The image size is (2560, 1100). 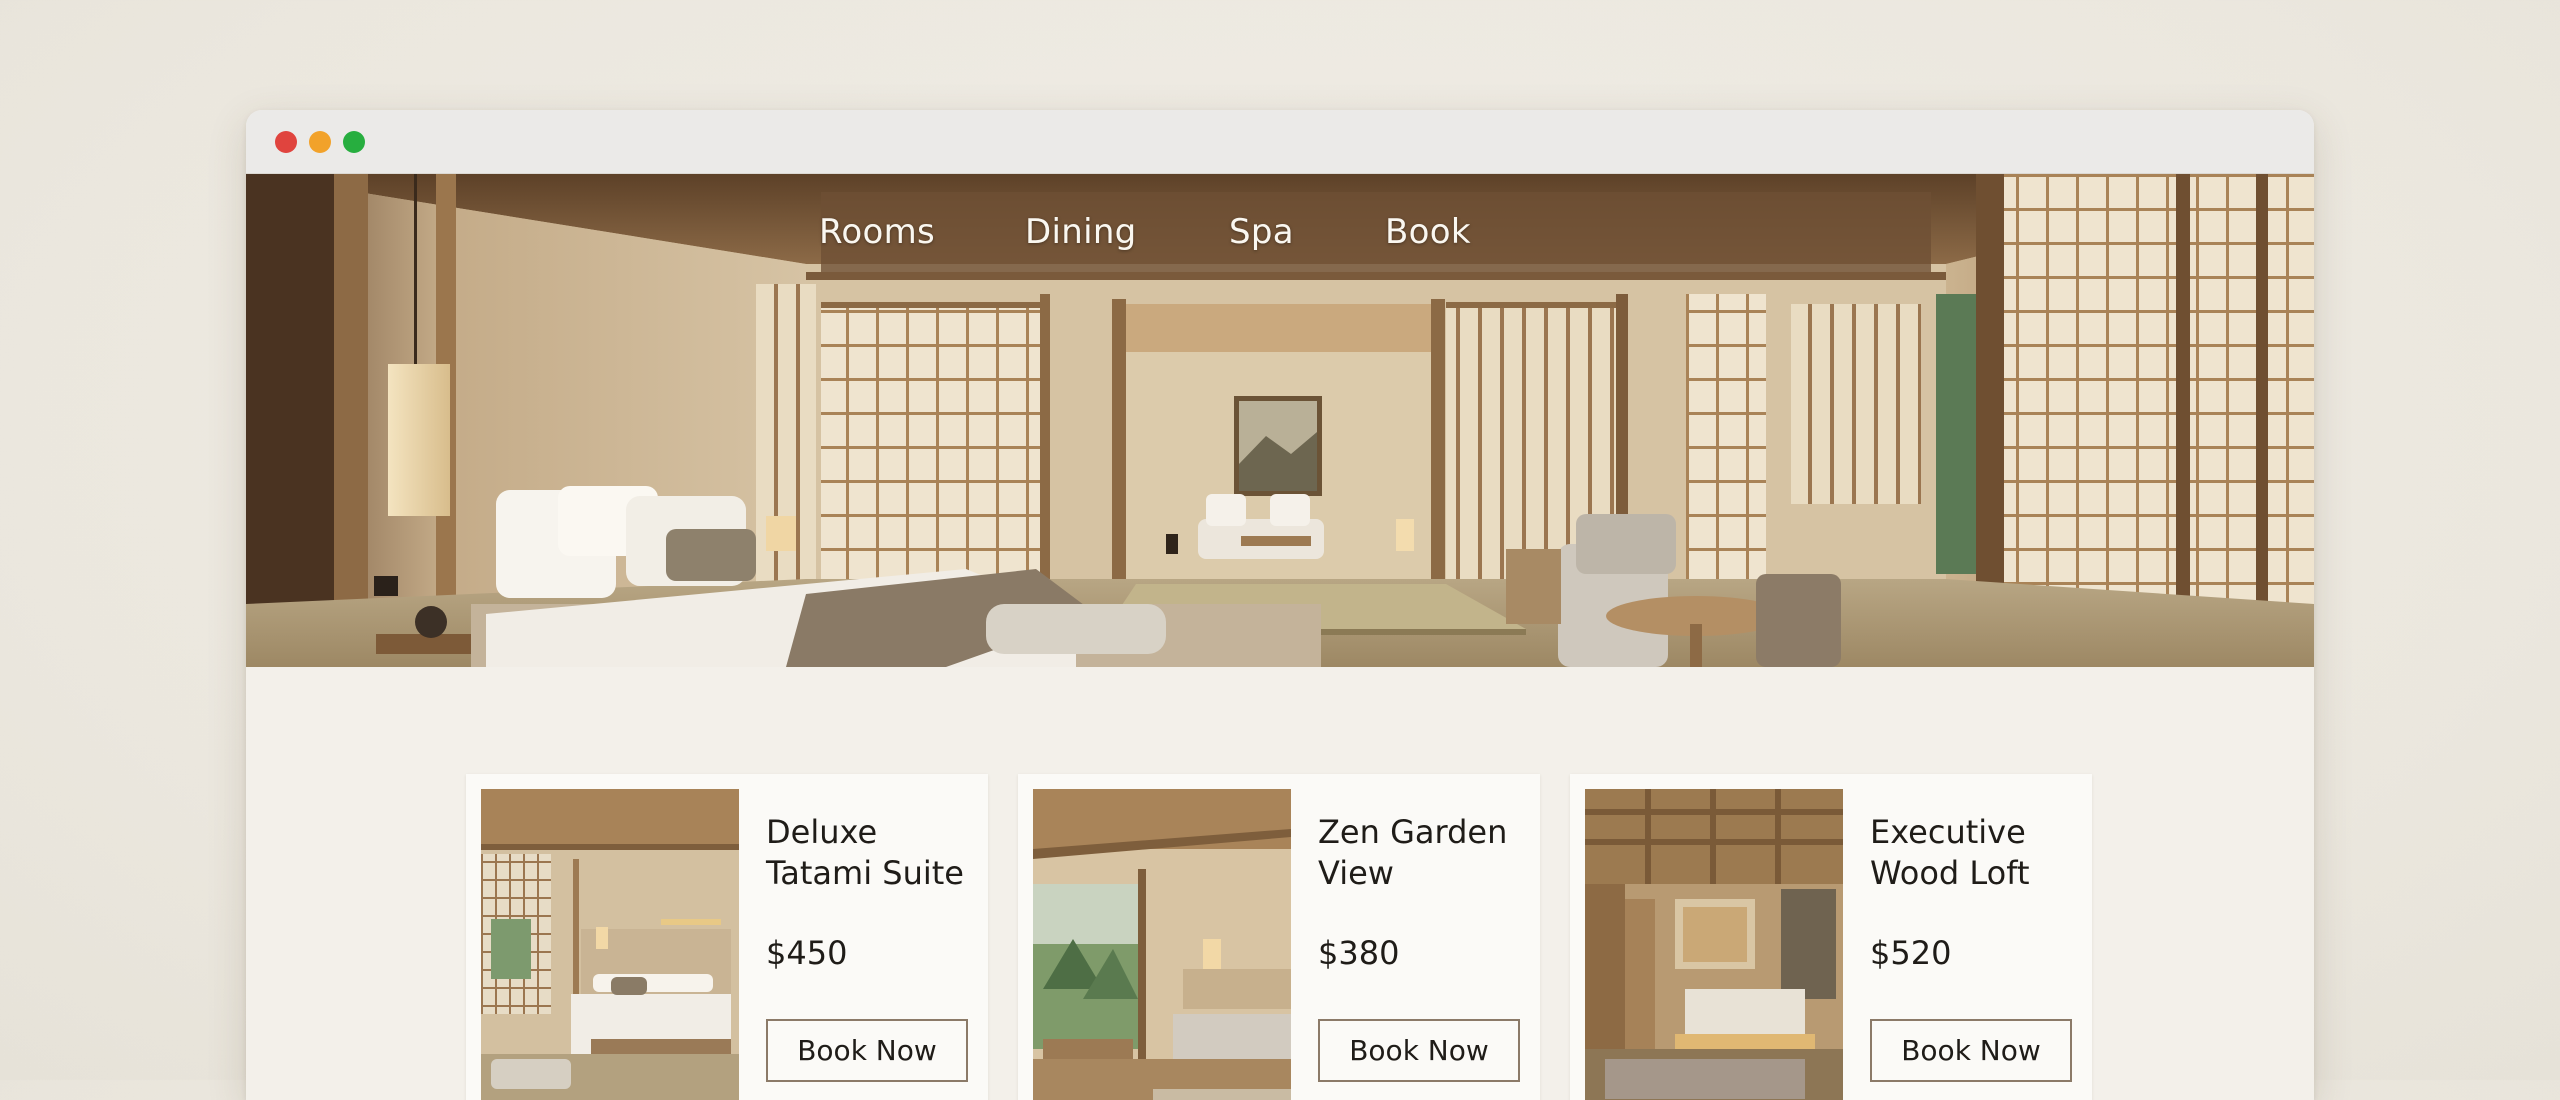 What do you see at coordinates (865, 852) in the screenshot?
I see `room-title: Deluxe Tatami Suite` at bounding box center [865, 852].